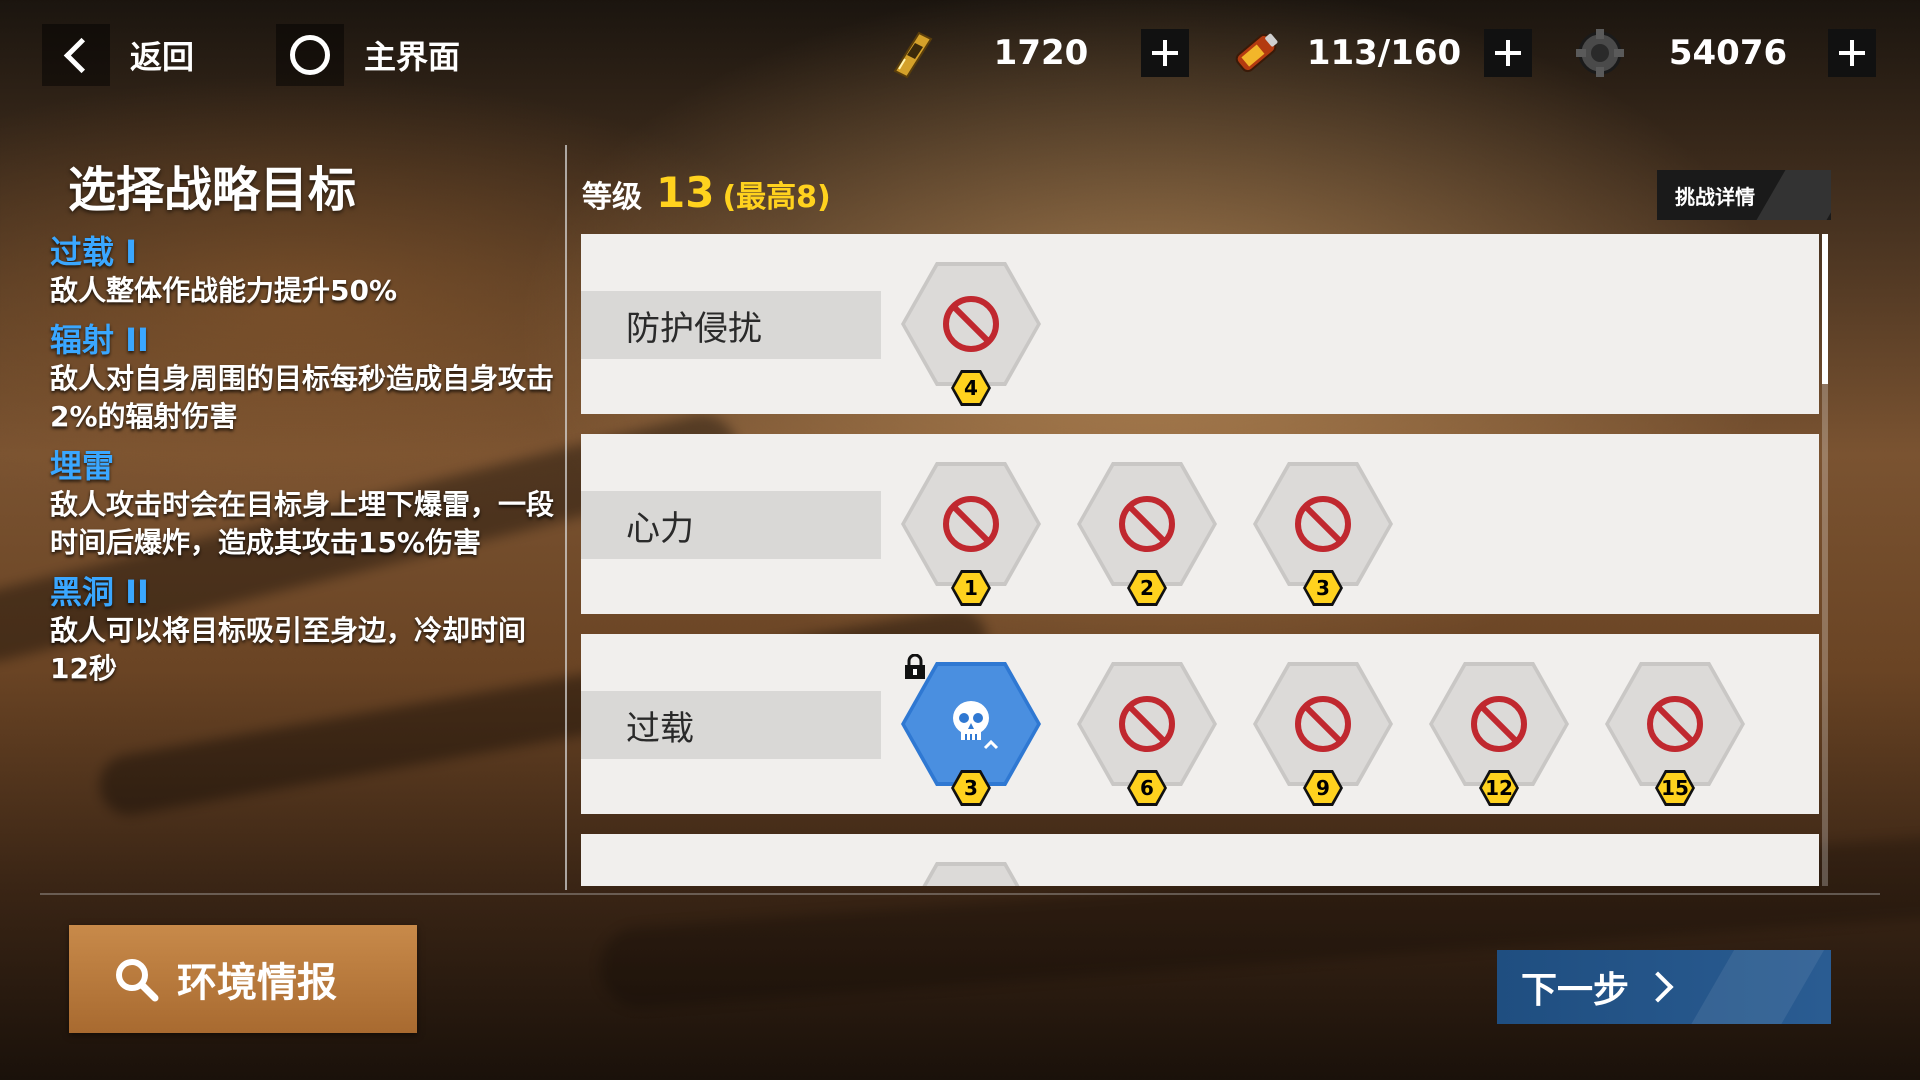  Describe the element at coordinates (1852, 53) in the screenshot. I see `parts-add-button` at that location.